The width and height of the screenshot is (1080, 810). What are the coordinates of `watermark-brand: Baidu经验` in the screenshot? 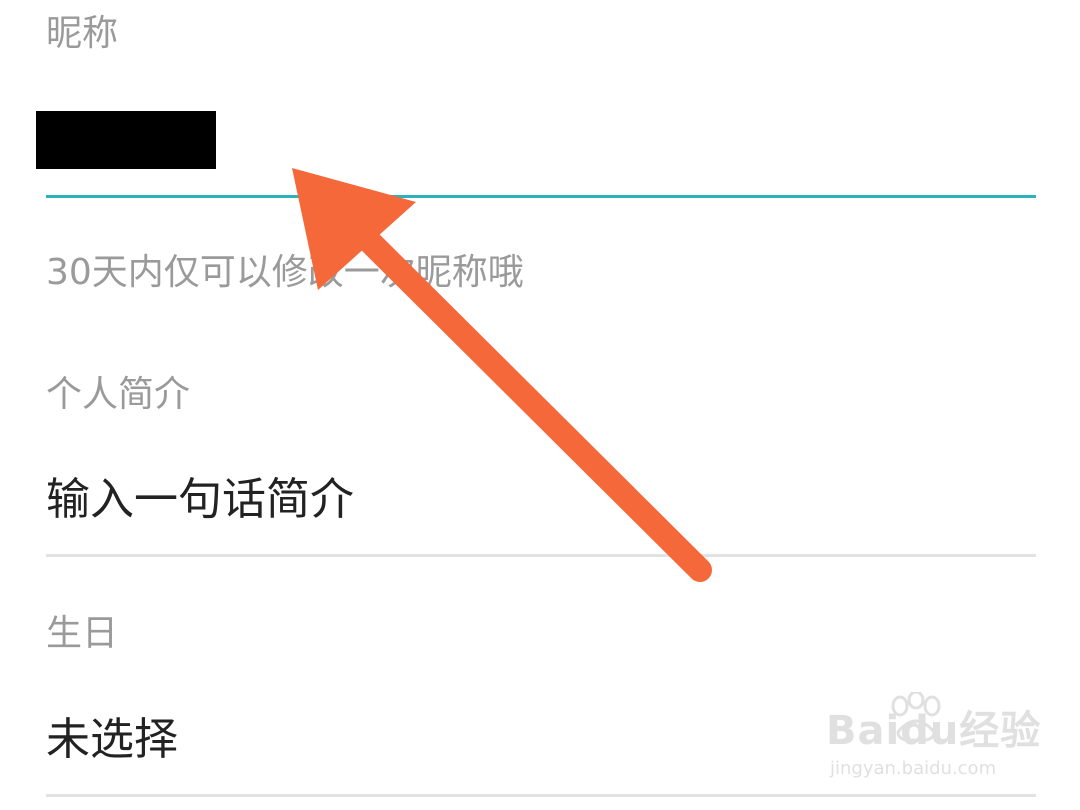 It's located at (934, 731).